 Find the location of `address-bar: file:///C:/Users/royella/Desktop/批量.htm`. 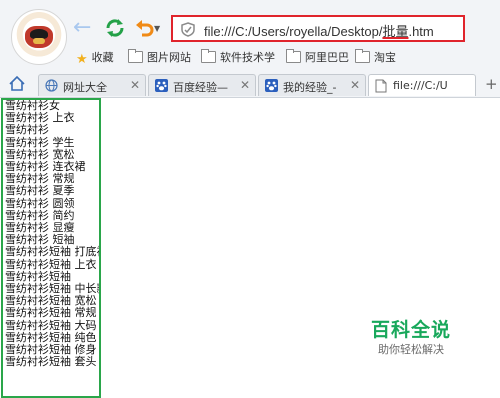

address-bar: file:///C:/Users/royella/Desktop/批量.htm is located at coordinates (318, 28).